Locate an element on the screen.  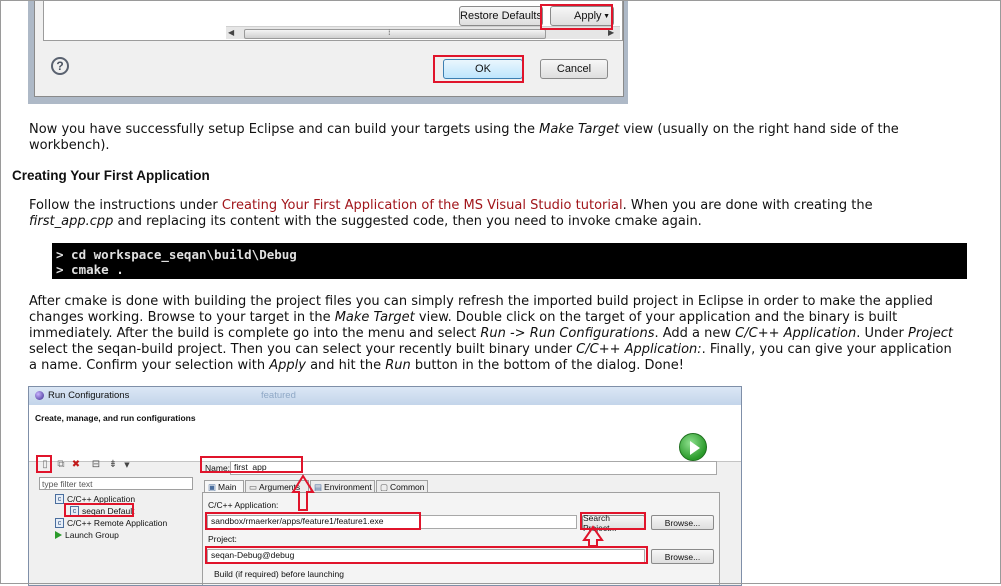
dropdown-arrow-icon: ▼ is located at coordinates (606, 16).